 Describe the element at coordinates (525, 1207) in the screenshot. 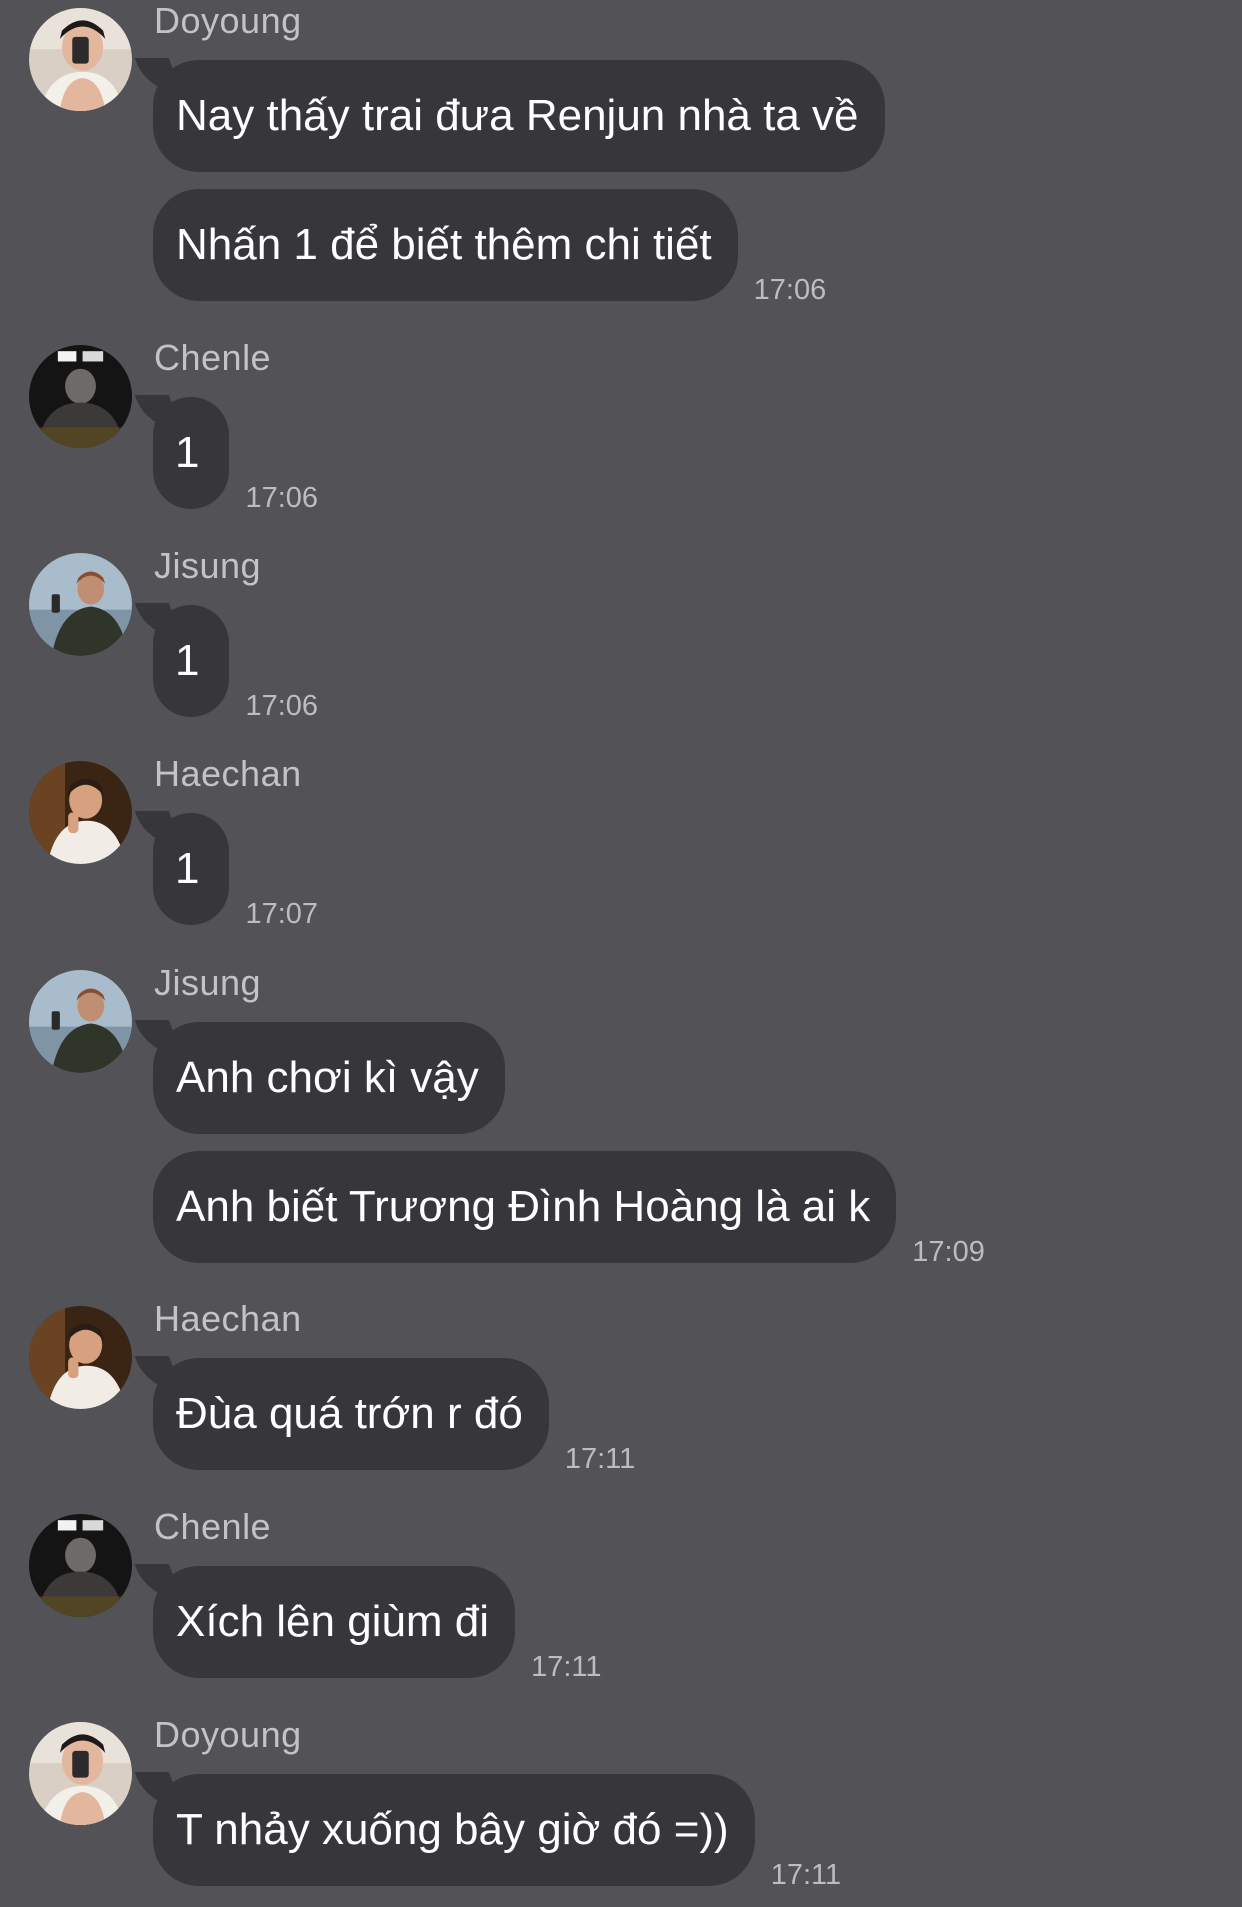

I see `message-bubble: Anh biết Trương Đình Hoàng là ai k` at that location.